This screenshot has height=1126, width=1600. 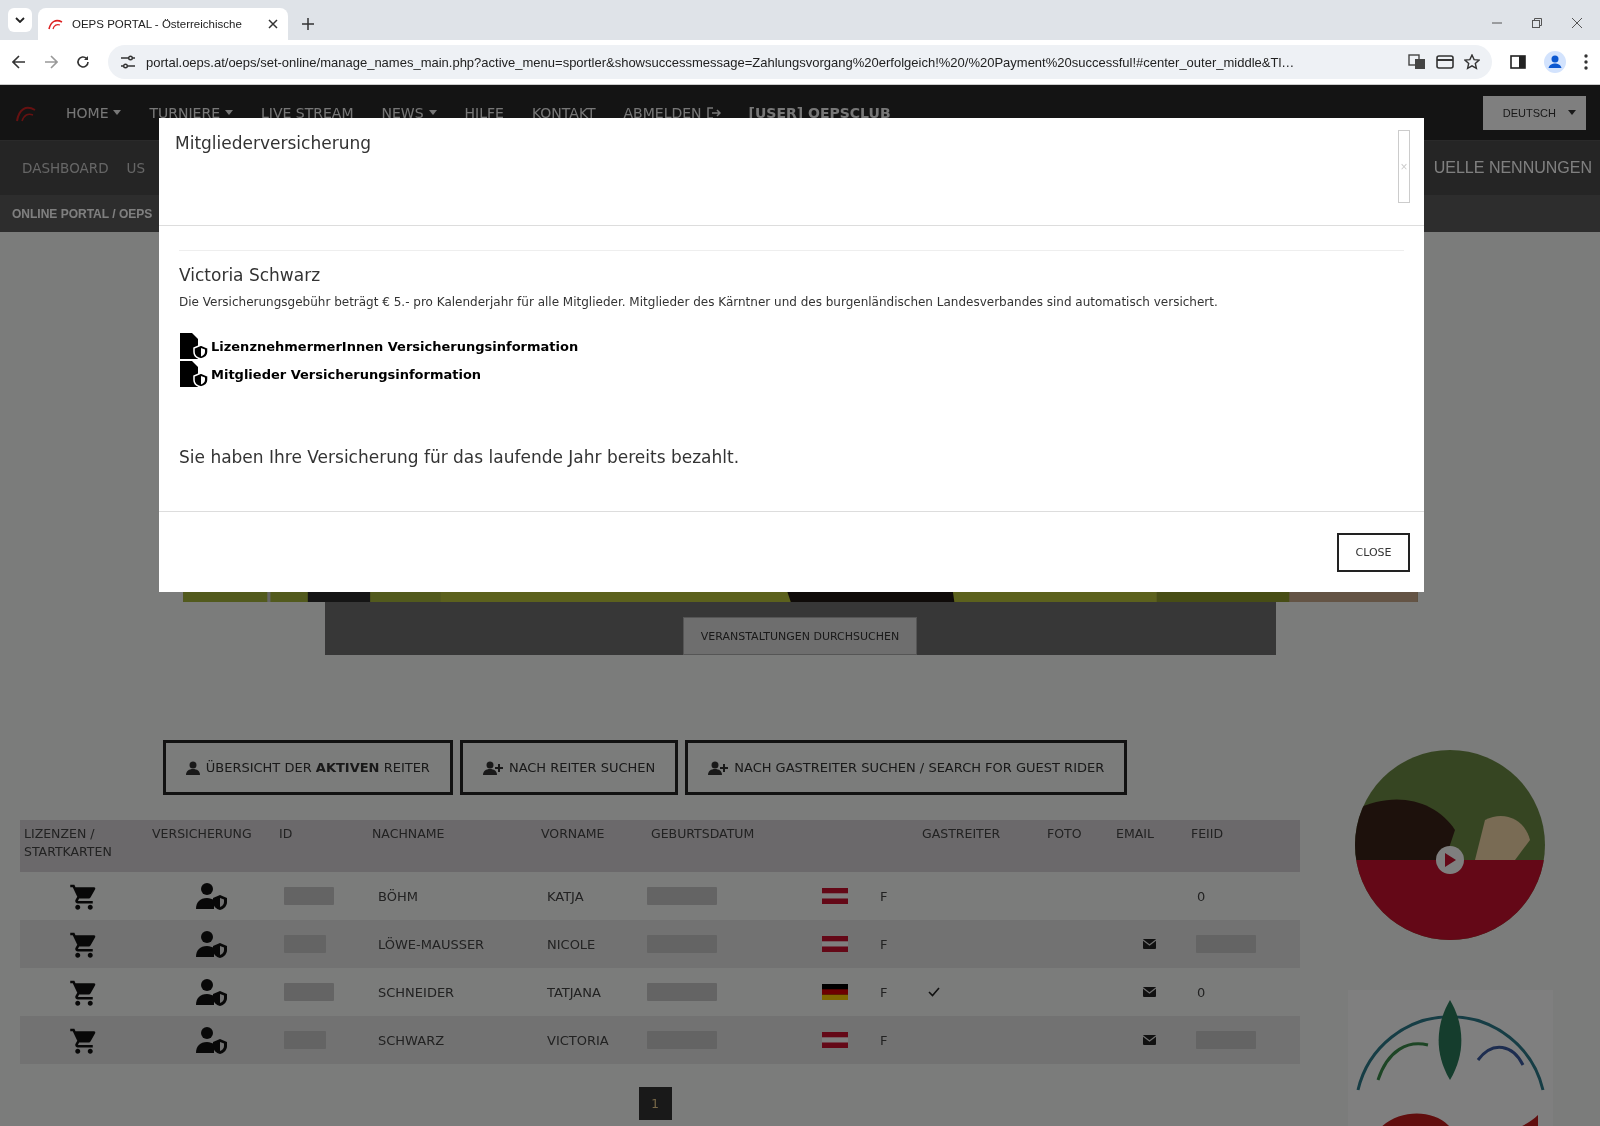 What do you see at coordinates (1586, 62) in the screenshot?
I see `more-icon` at bounding box center [1586, 62].